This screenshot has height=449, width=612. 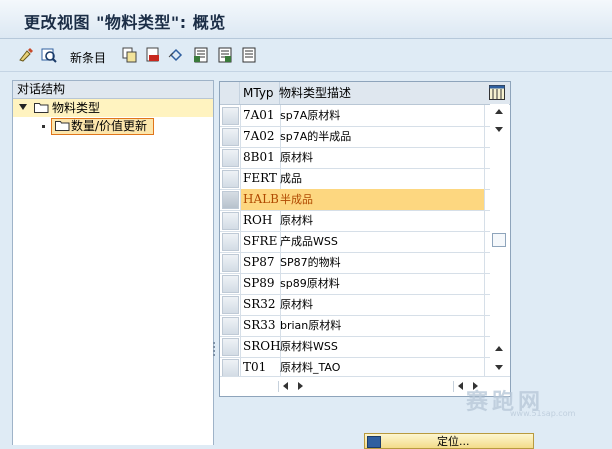 What do you see at coordinates (62, 126) in the screenshot?
I see `folder-icon` at bounding box center [62, 126].